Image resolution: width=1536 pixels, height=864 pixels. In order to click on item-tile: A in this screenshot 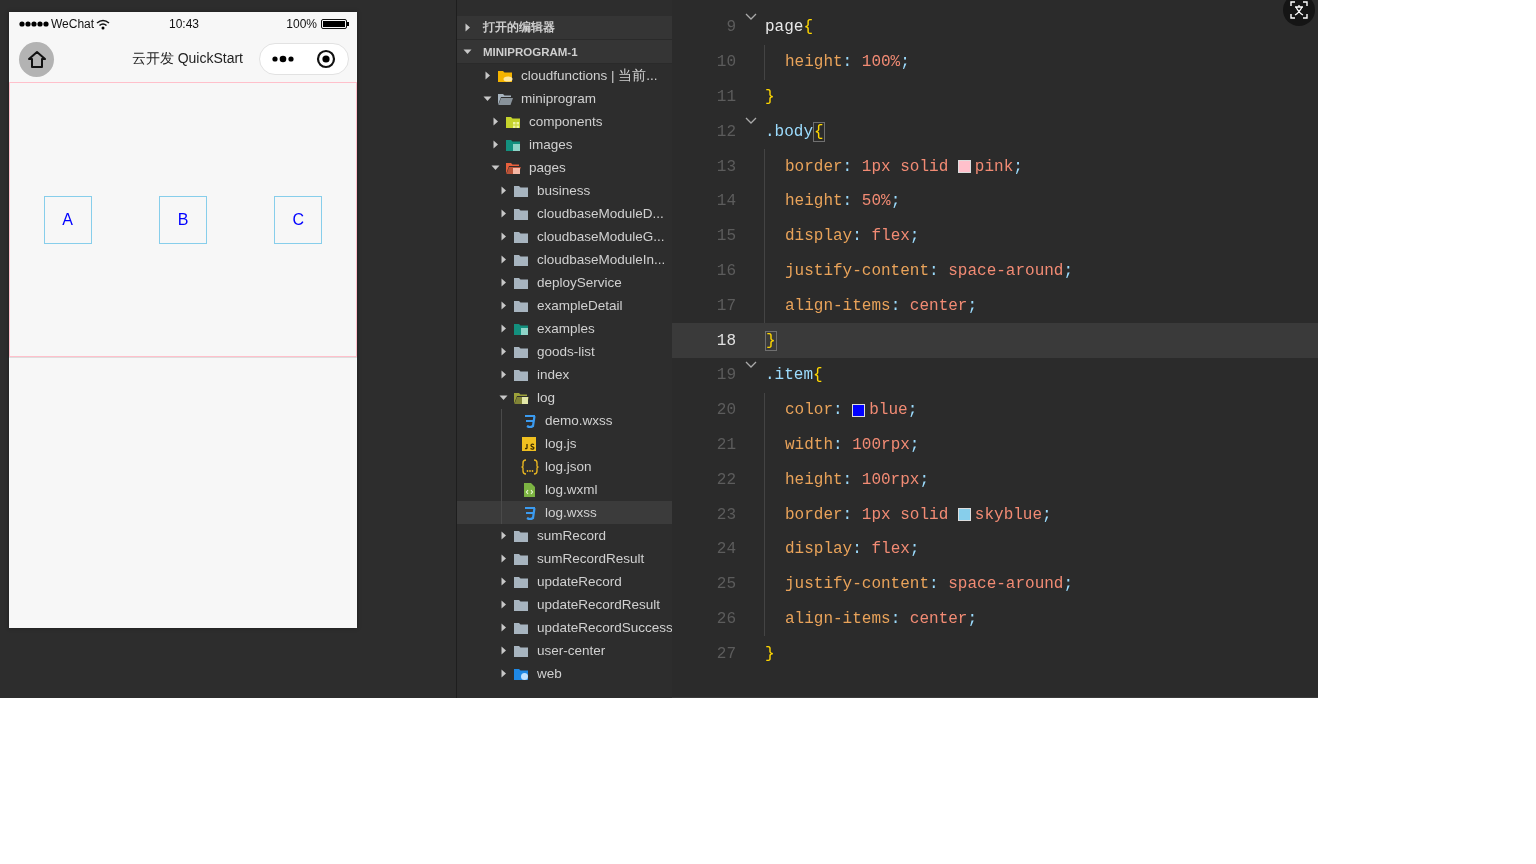, I will do `click(67, 219)`.